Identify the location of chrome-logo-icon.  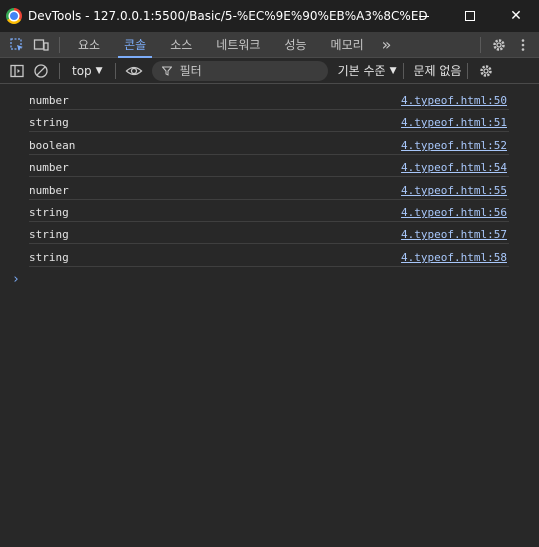
(14, 16).